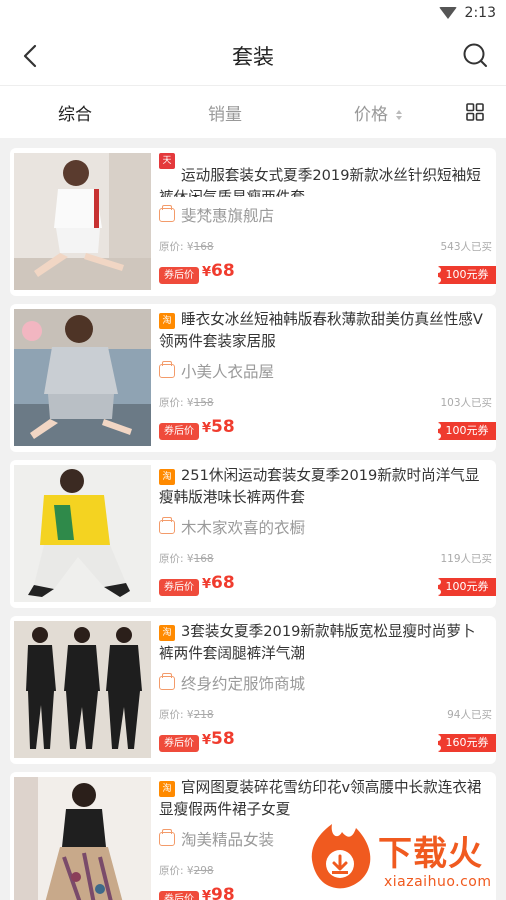 Image resolution: width=506 pixels, height=900 pixels. What do you see at coordinates (253, 112) in the screenshot?
I see `sort-bar: 综合 销量 价格` at bounding box center [253, 112].